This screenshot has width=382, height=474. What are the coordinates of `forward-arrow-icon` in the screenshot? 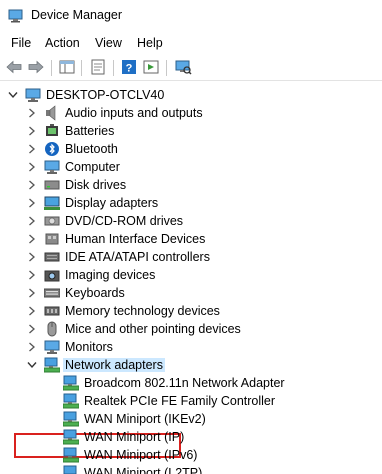 It's located at (36, 68).